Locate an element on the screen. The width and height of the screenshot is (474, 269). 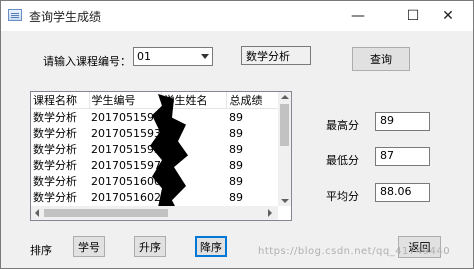
watermark-text: https://blog.csdn.net/qq_41749440 is located at coordinates (354, 251).